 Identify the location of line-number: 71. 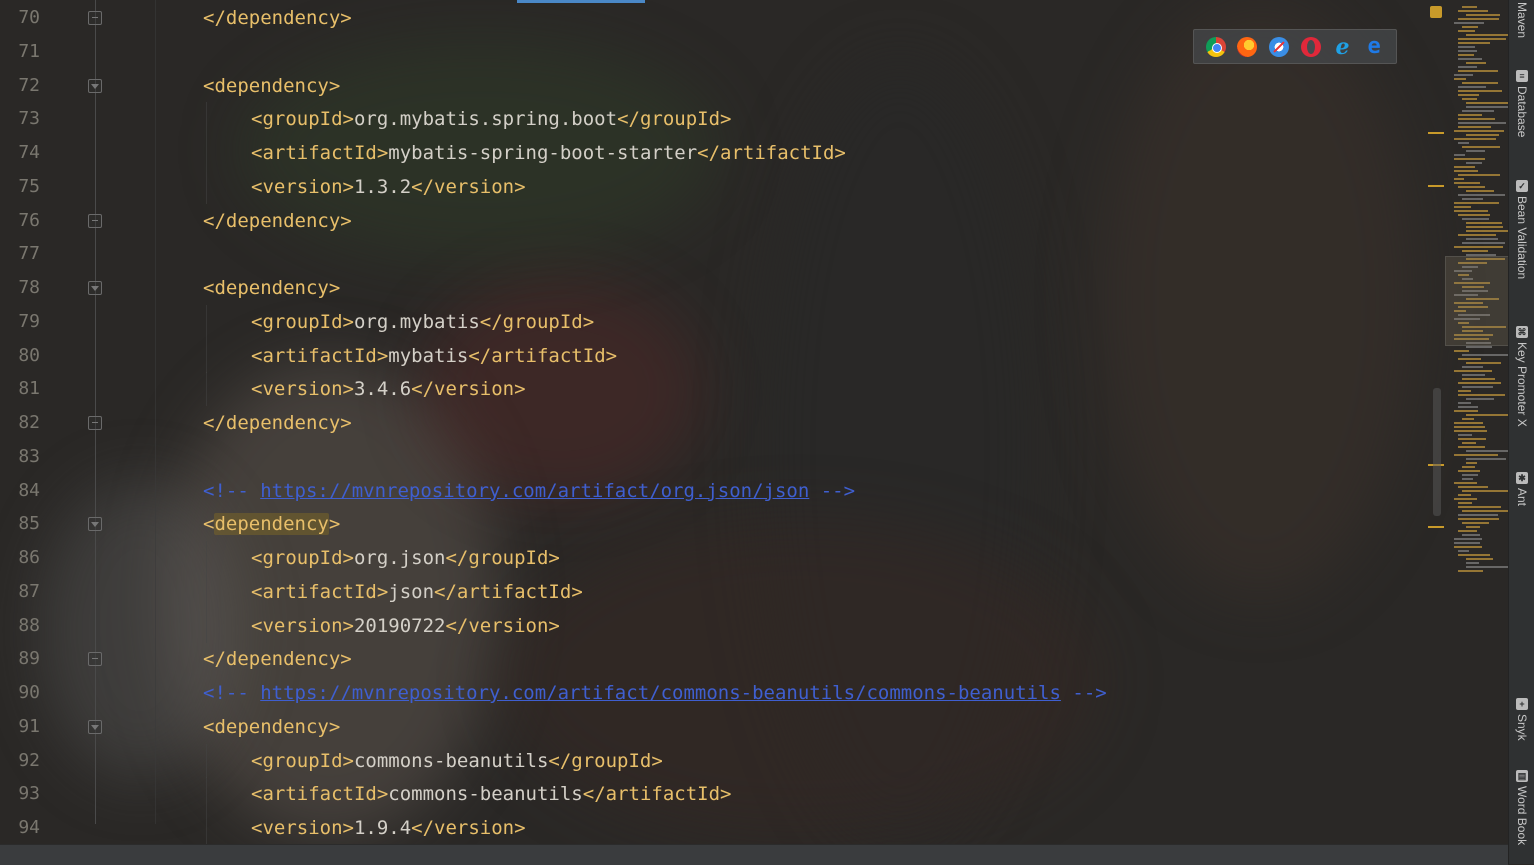
(20, 52).